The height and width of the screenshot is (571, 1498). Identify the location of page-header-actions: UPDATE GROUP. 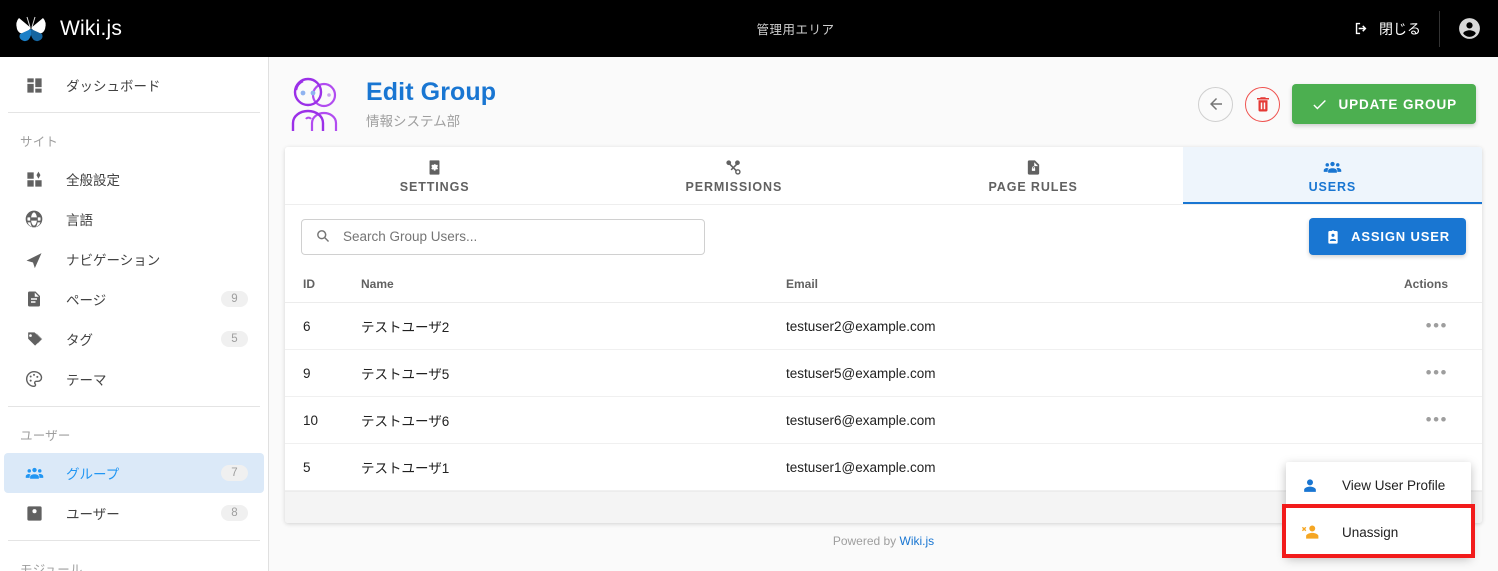
(1337, 104).